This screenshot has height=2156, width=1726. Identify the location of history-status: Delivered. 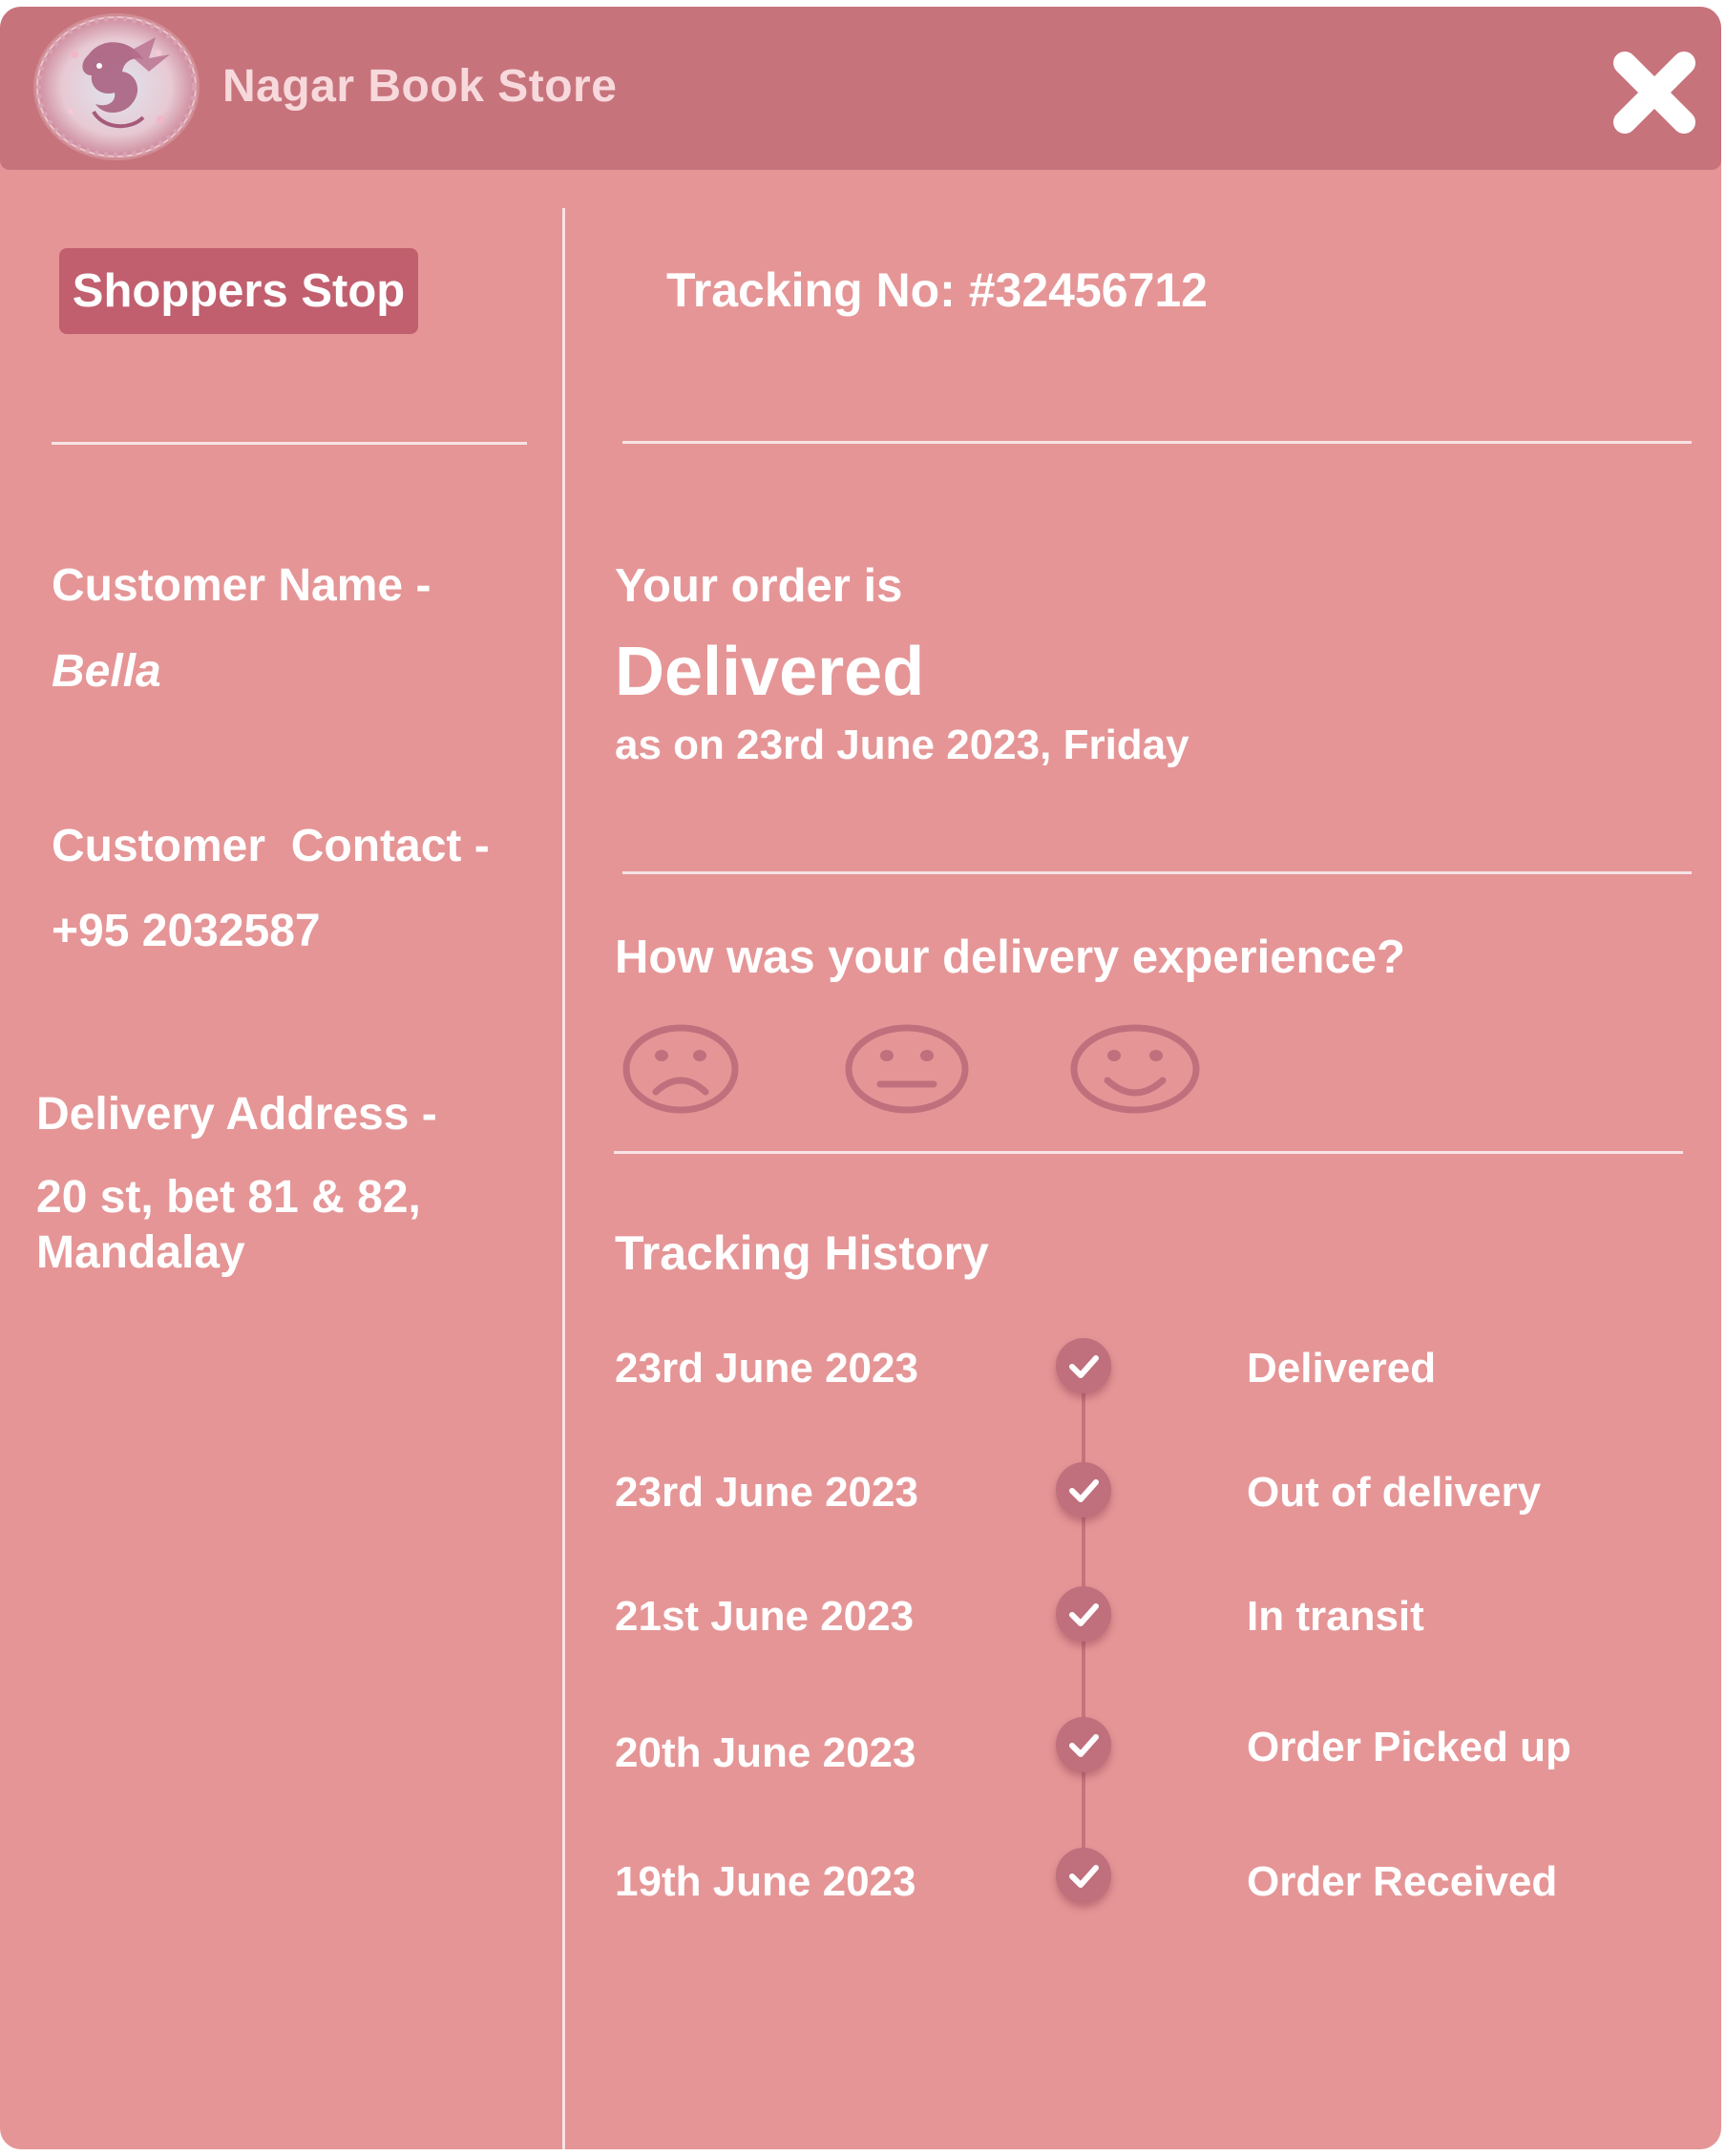
(1342, 1368).